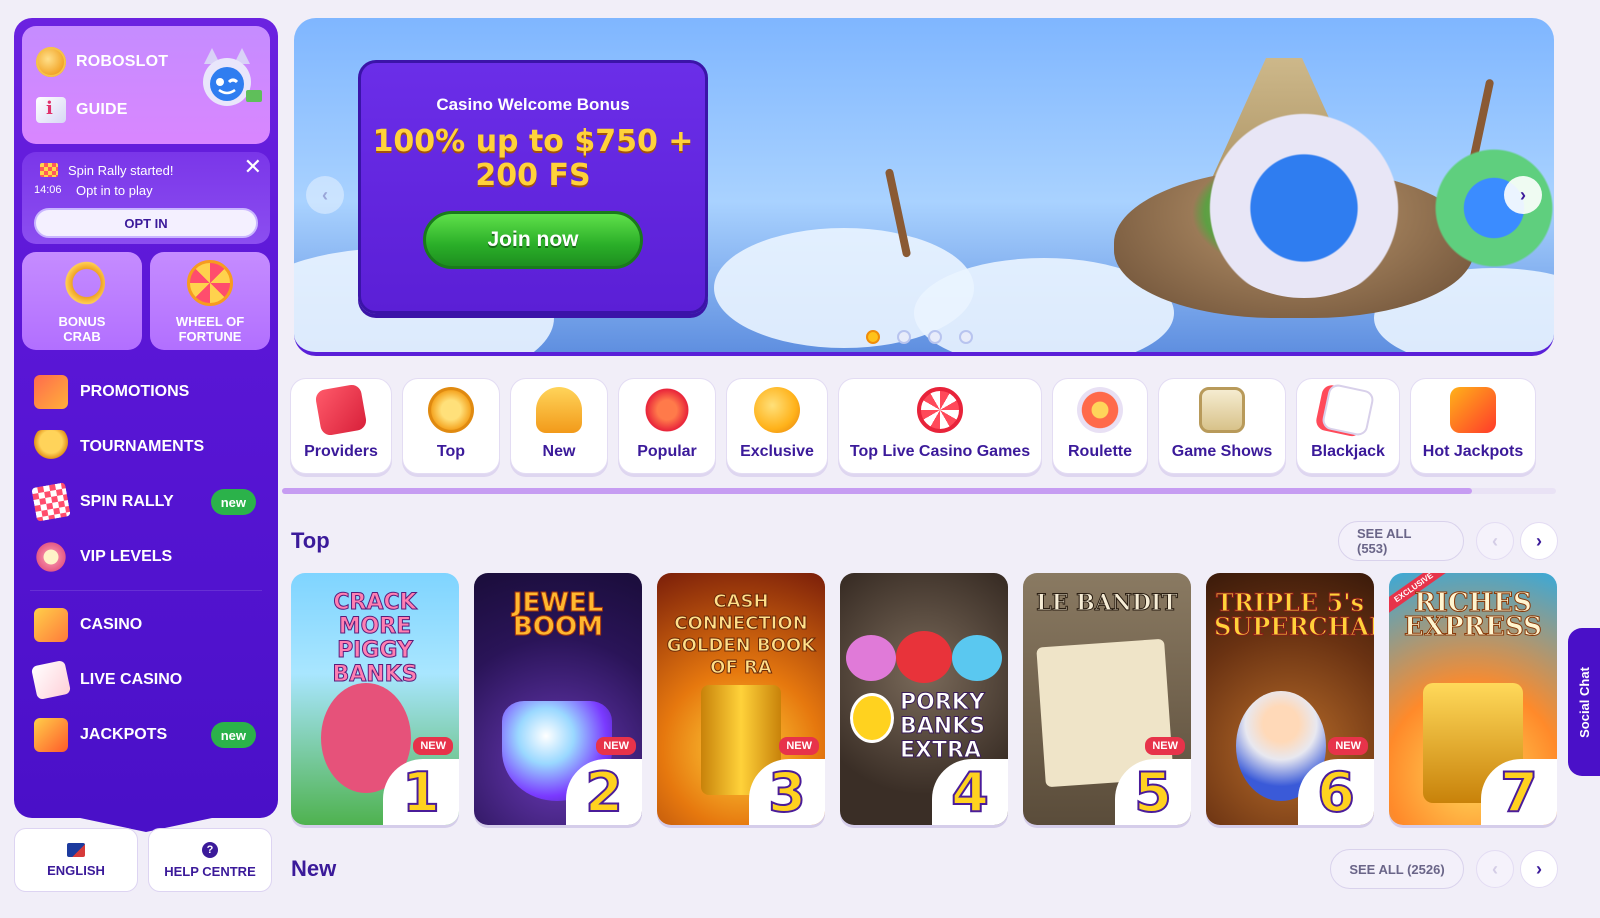 The width and height of the screenshot is (1600, 918). Describe the element at coordinates (253, 167) in the screenshot. I see `close-icon: ✕` at that location.